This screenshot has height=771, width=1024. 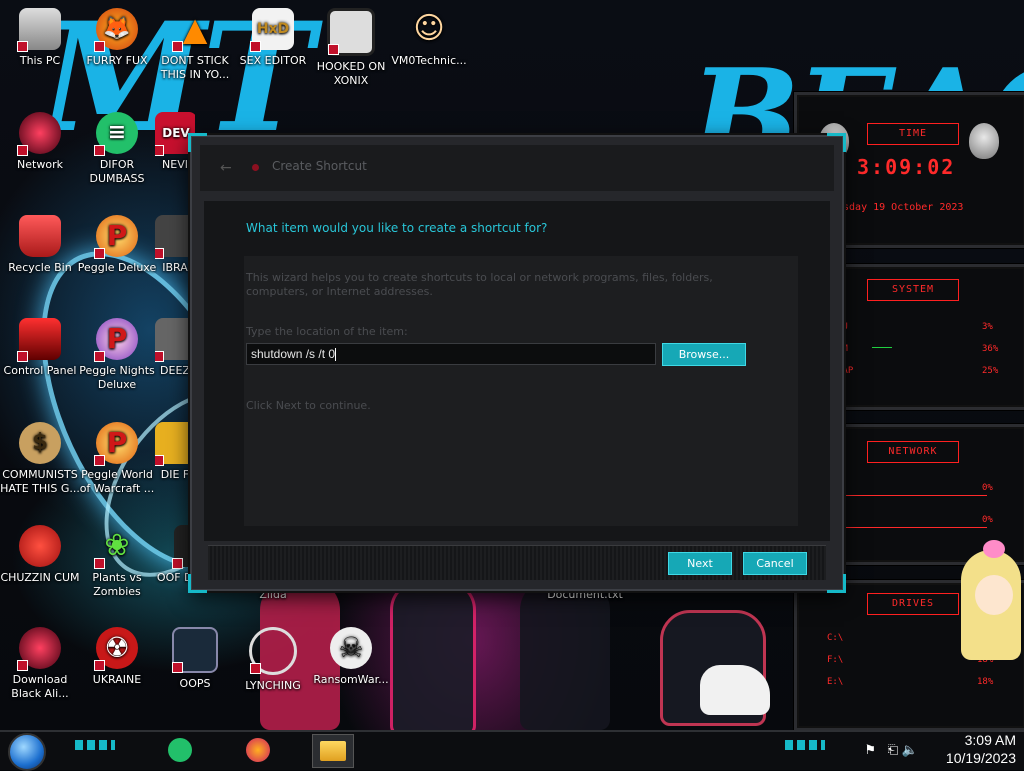 What do you see at coordinates (351, 73) in the screenshot?
I see `desktop-icon-label: HOOKED ON XONIX` at bounding box center [351, 73].